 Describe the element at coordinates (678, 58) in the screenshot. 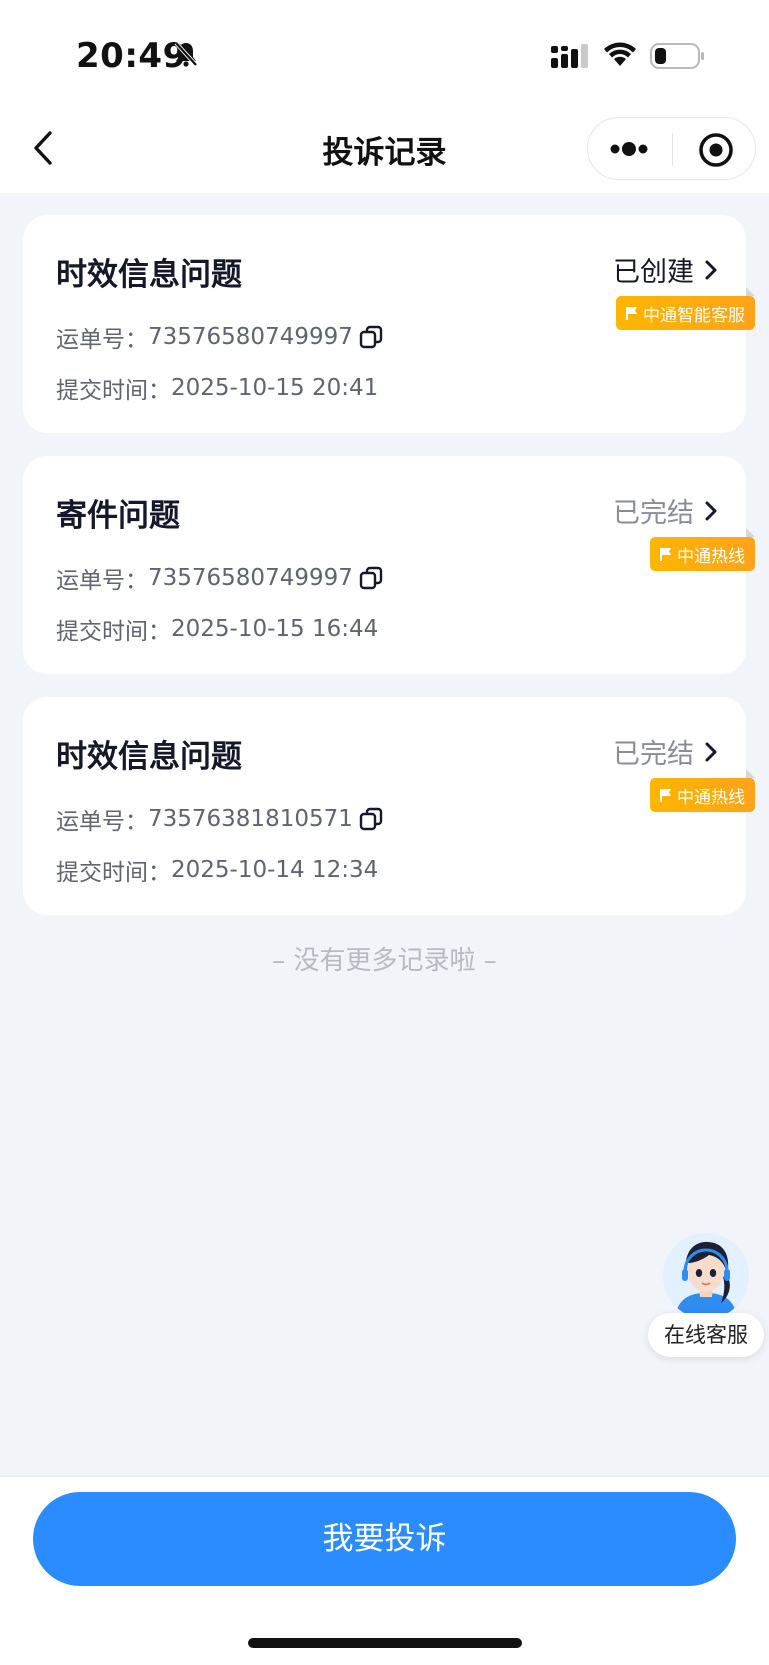

I see `battery-icon` at that location.